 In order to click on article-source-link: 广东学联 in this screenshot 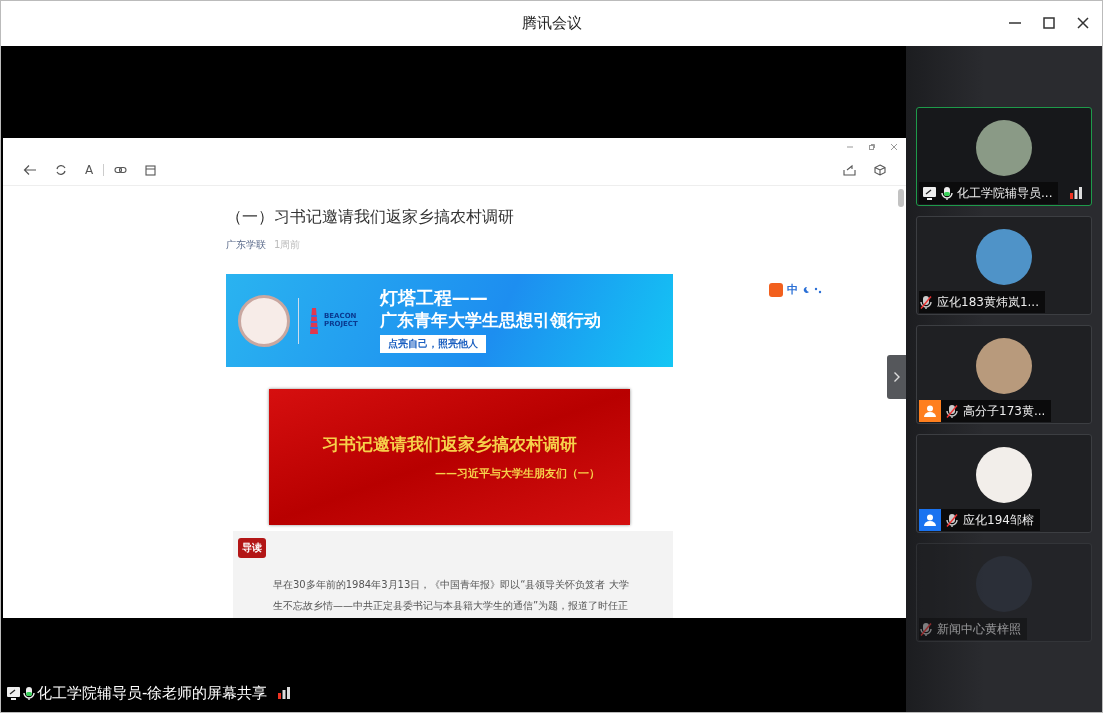, I will do `click(246, 245)`.